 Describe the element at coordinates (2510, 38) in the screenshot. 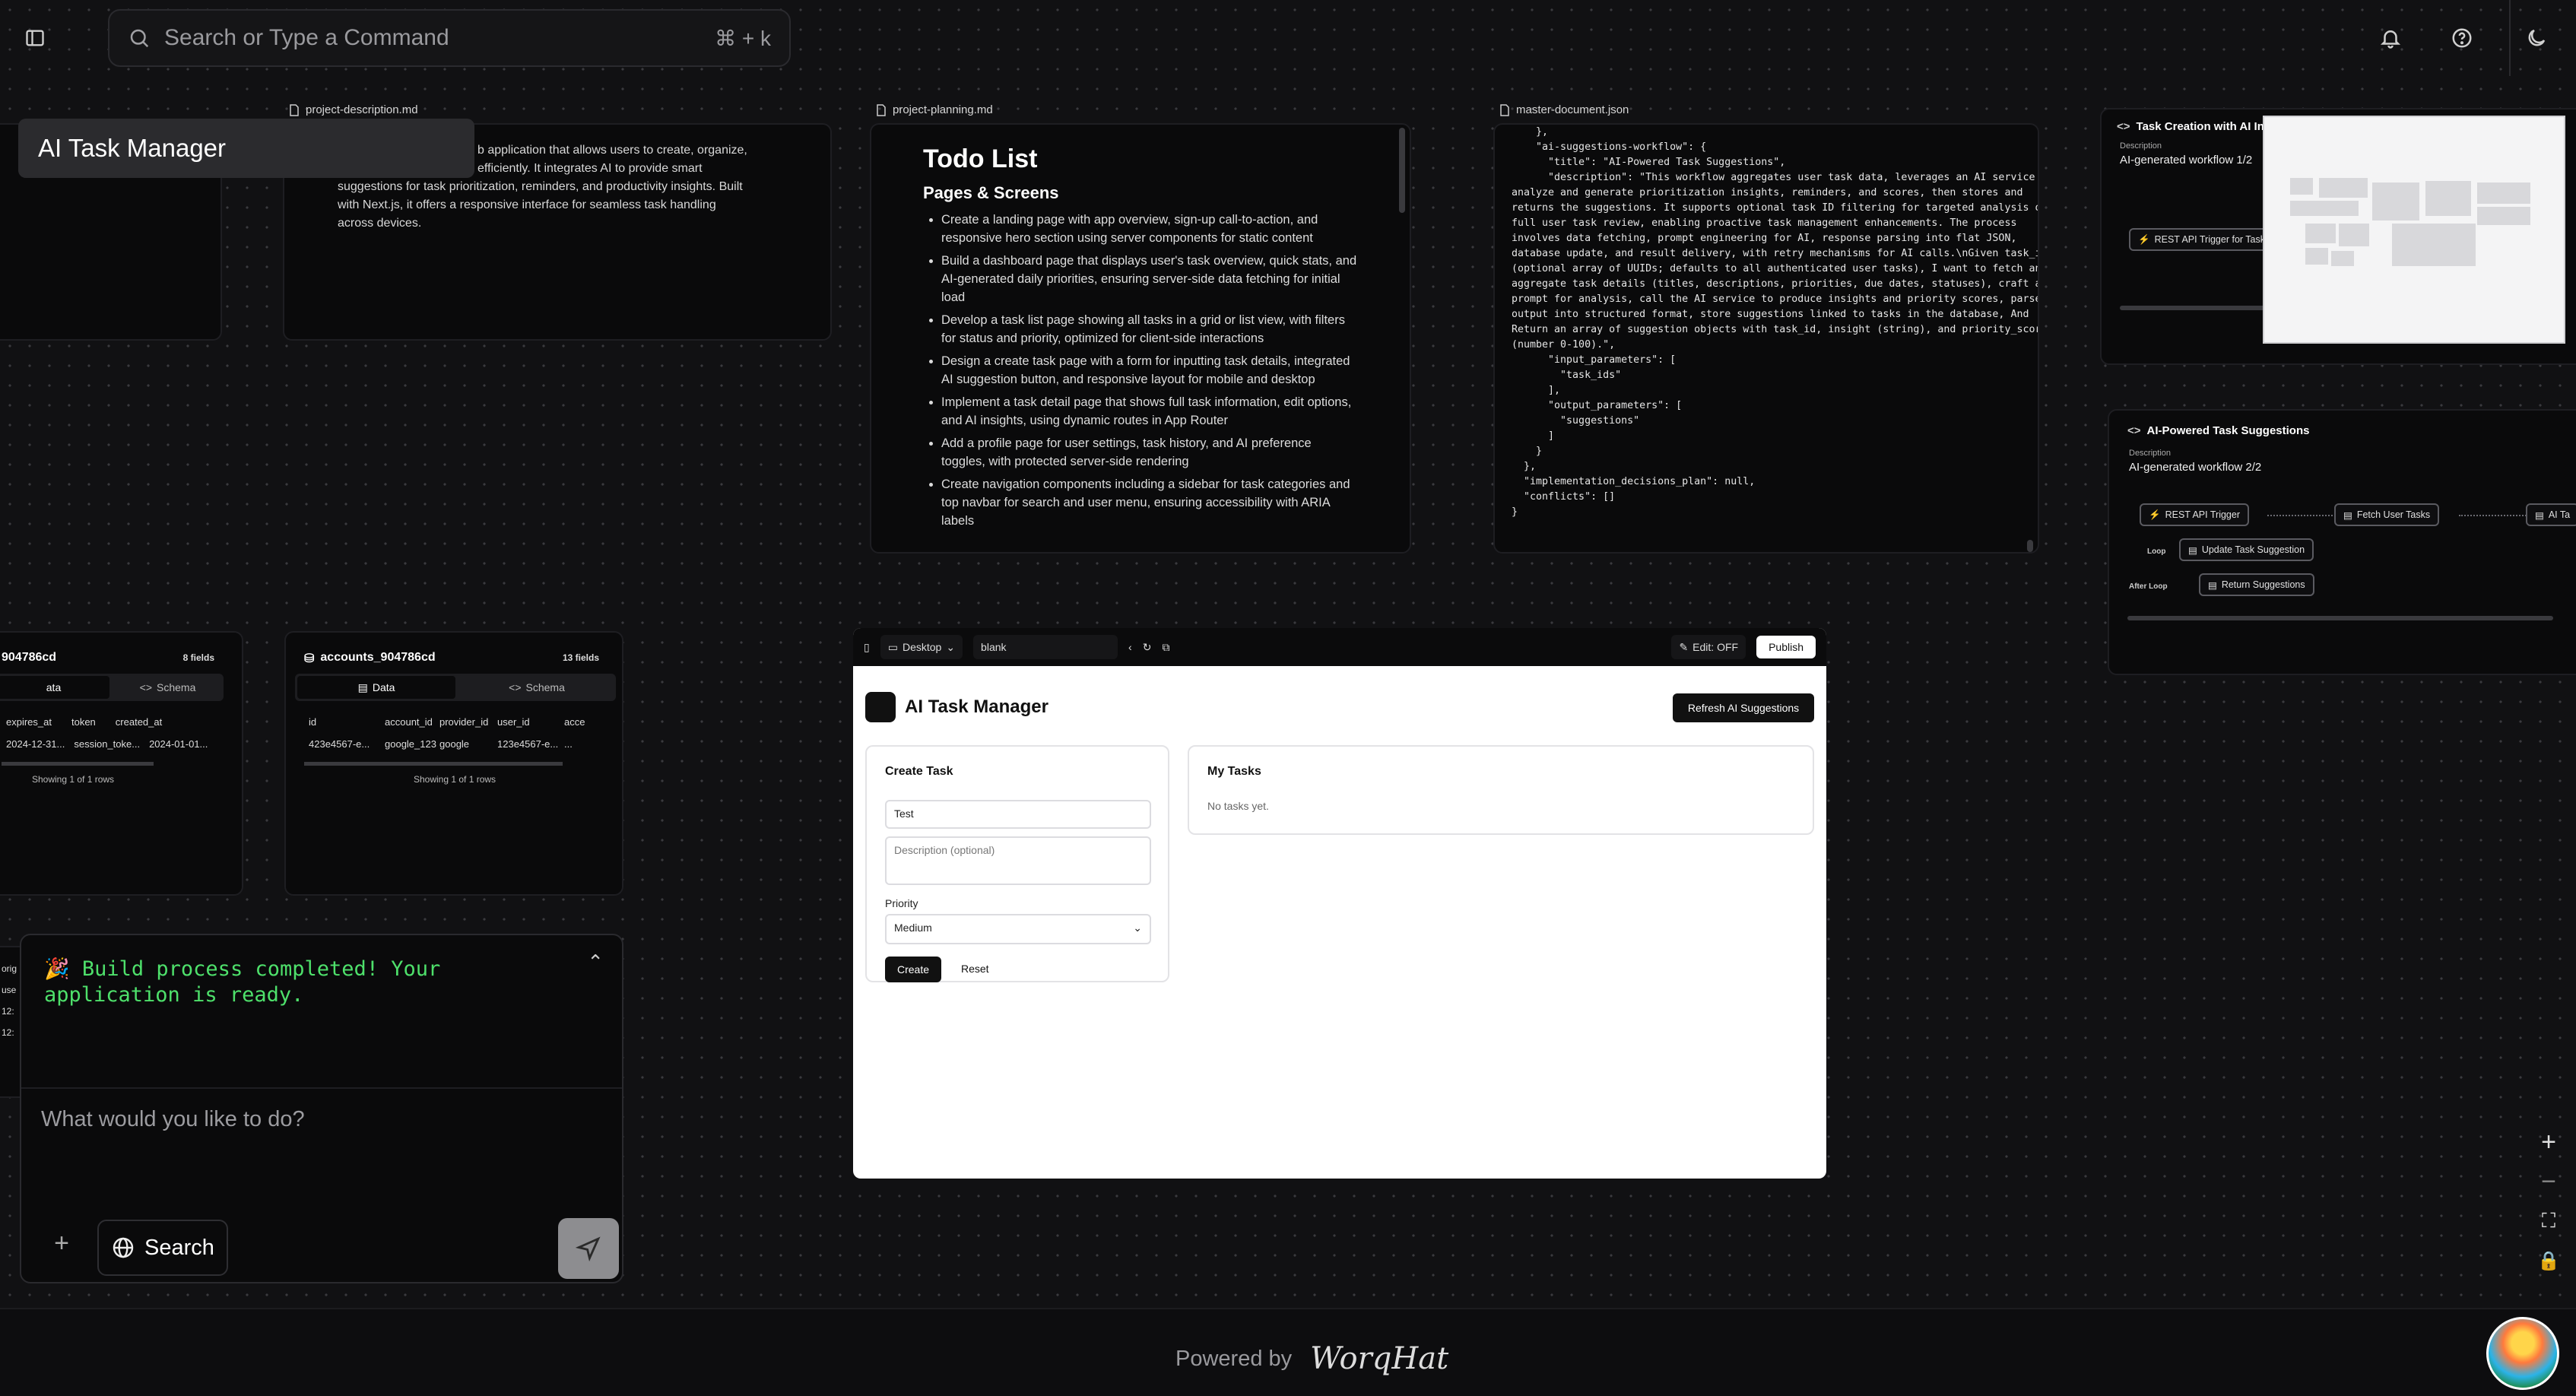

I see `topbar-divider` at that location.